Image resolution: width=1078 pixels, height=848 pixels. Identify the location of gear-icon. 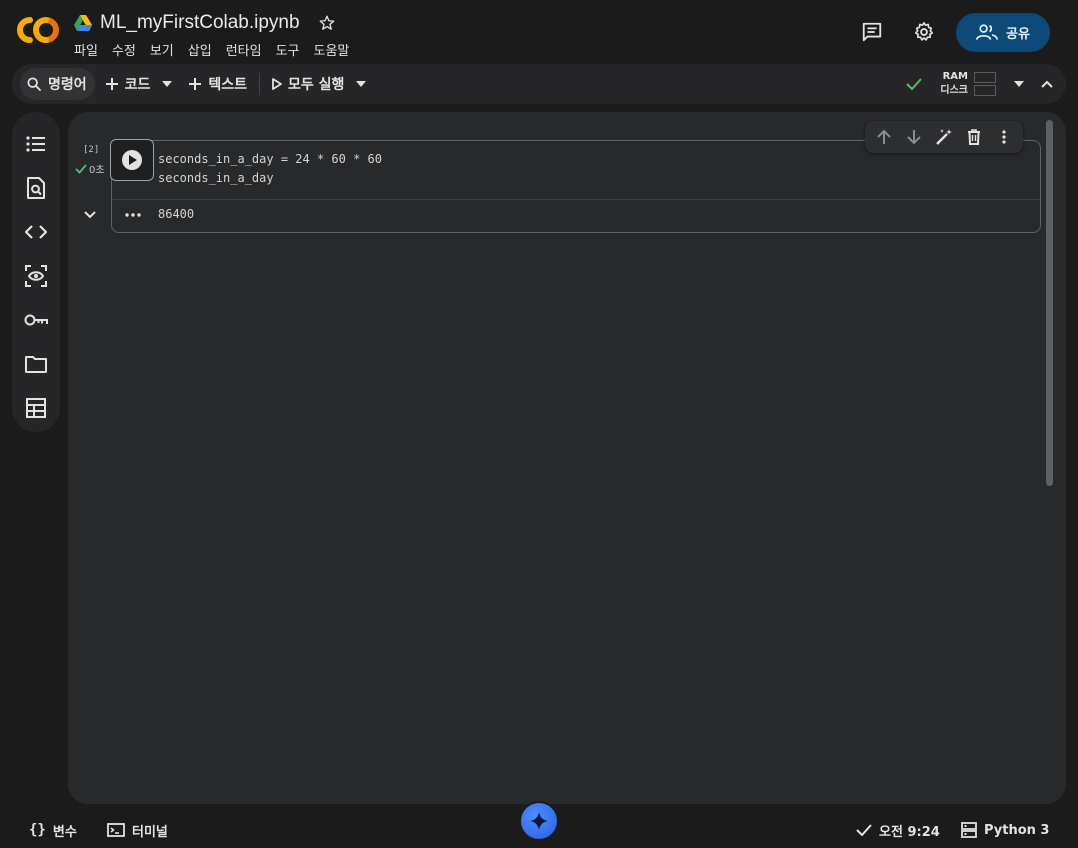
(924, 32).